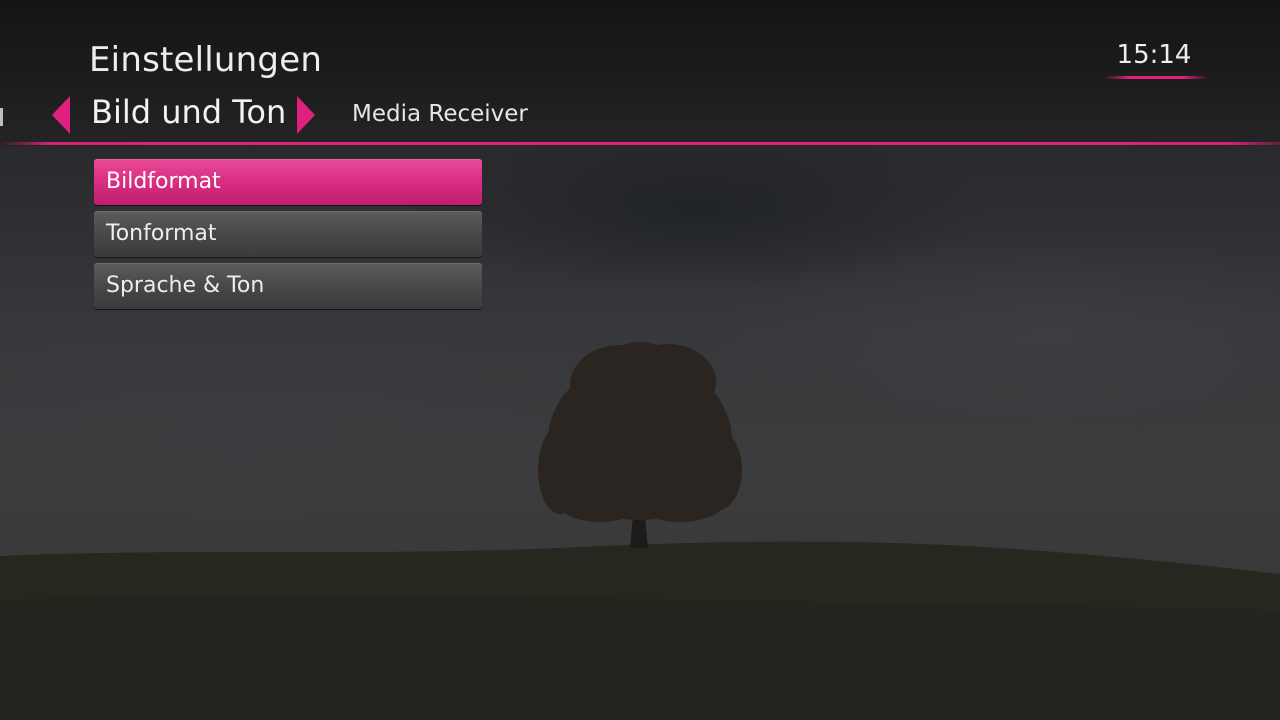 The width and height of the screenshot is (1280, 720). Describe the element at coordinates (306, 115) in the screenshot. I see `chevron-right-icon` at that location.